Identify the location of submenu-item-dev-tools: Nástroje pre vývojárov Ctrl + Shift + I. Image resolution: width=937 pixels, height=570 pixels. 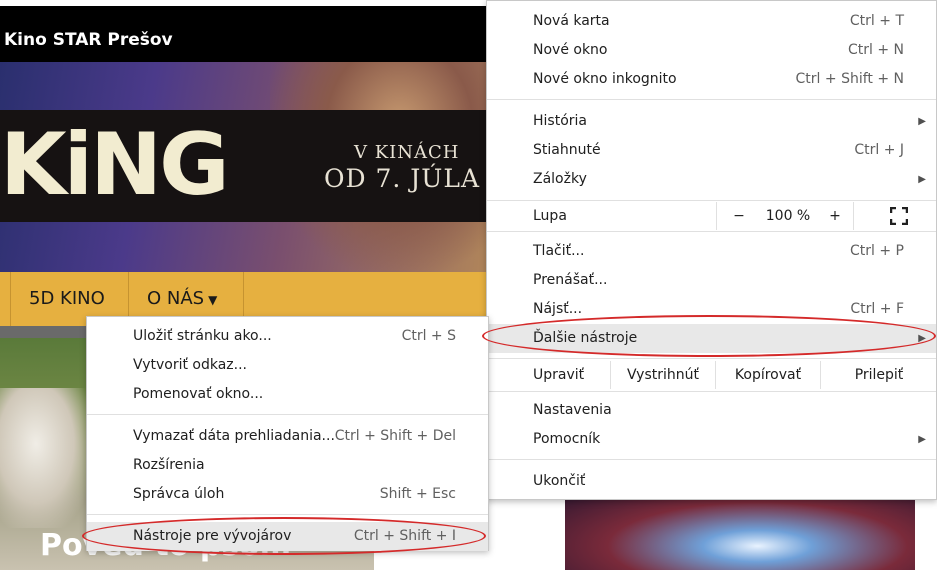
(287, 536).